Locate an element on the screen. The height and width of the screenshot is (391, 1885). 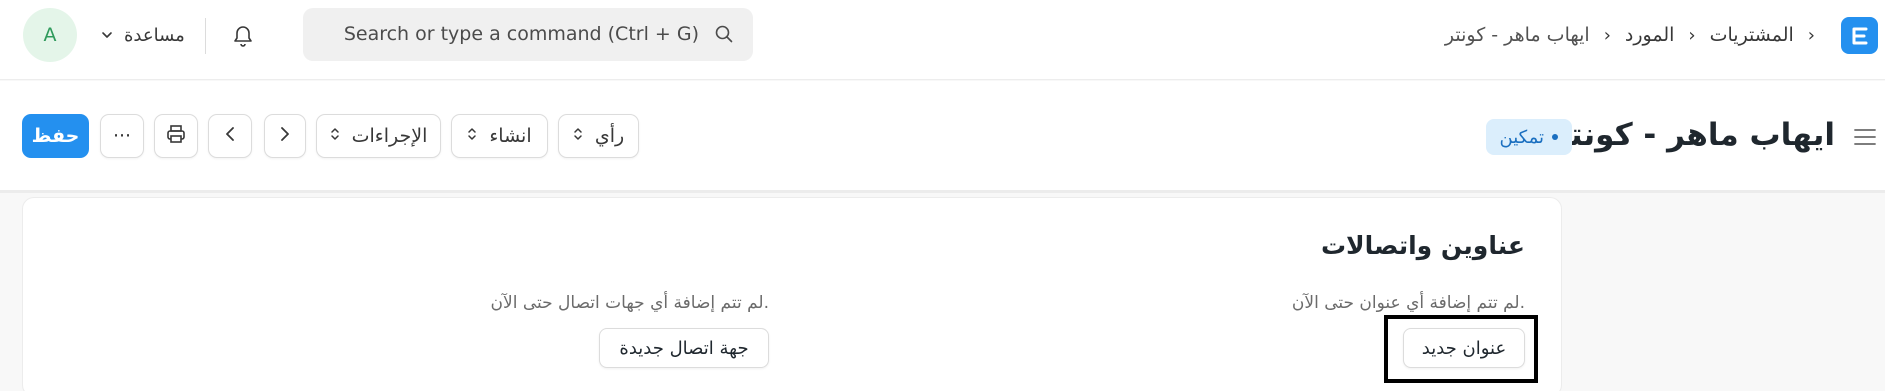
no-address-message: لم تتم إضافة أي عنوان حتى الآن. is located at coordinates (1408, 303).